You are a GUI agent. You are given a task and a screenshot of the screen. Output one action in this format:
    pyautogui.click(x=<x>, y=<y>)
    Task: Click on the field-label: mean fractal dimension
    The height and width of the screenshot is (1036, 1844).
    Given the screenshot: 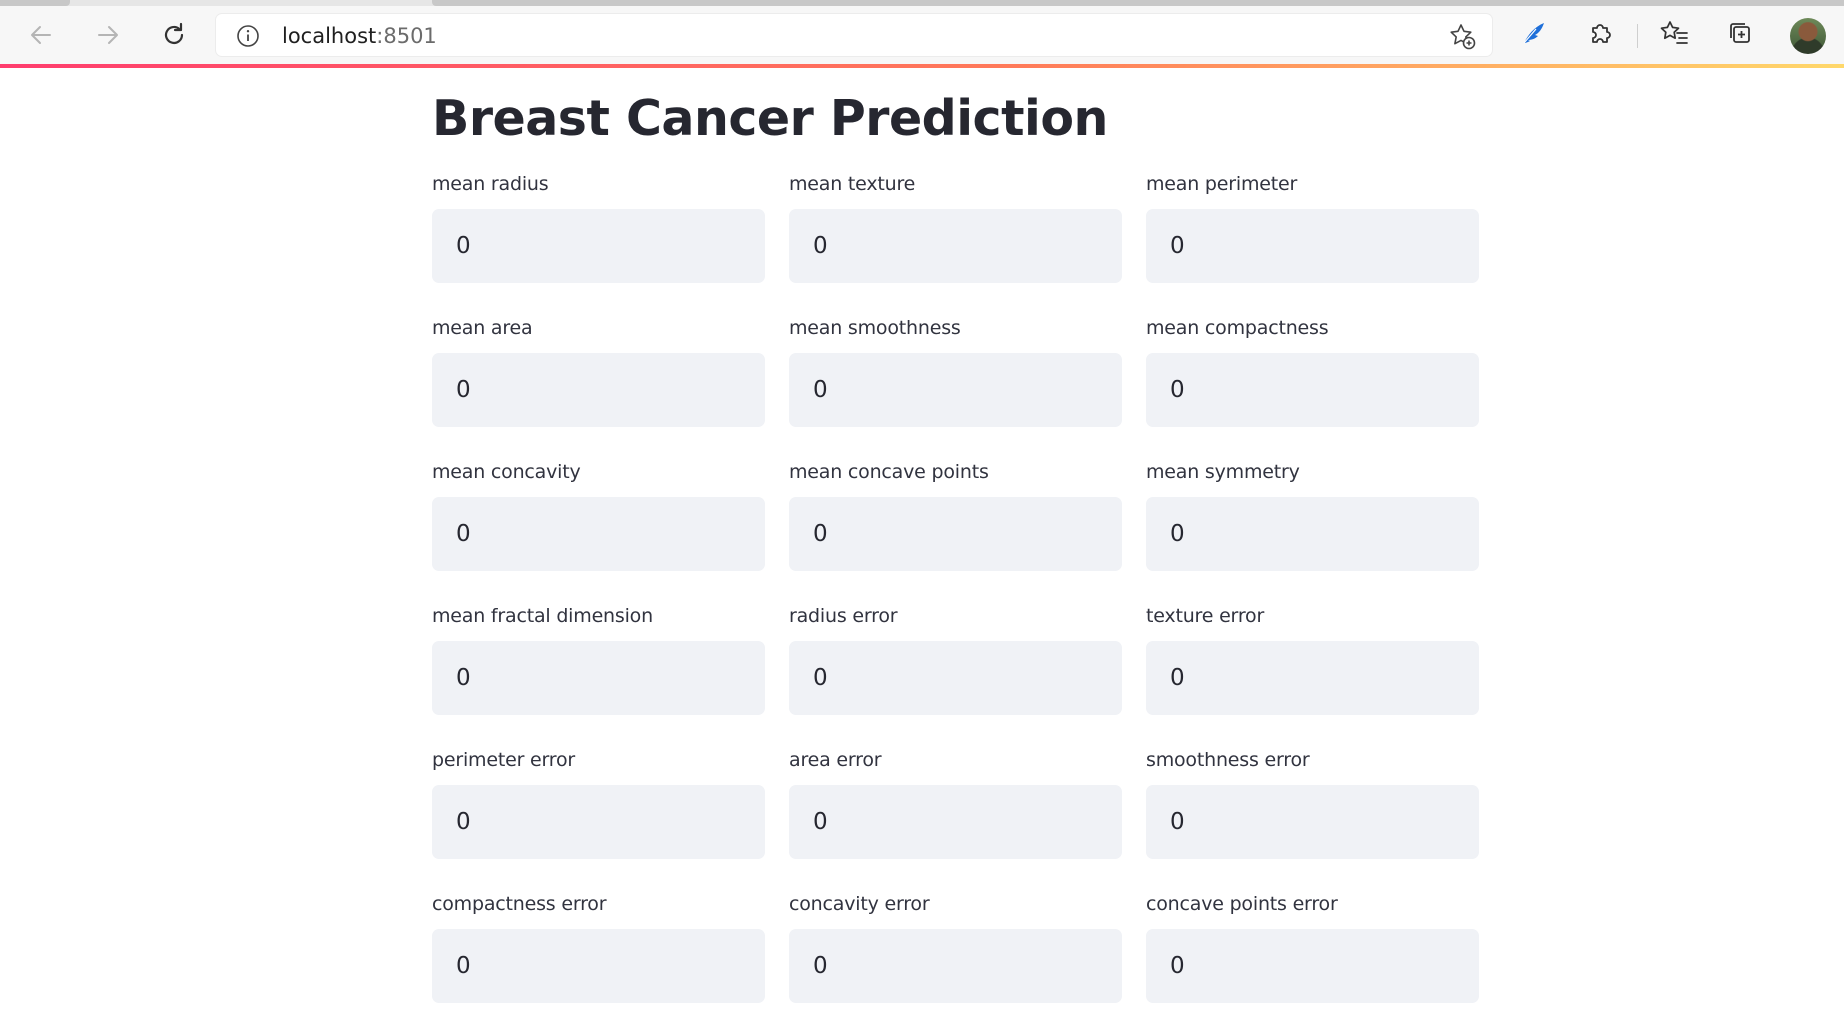 What is the action you would take?
    pyautogui.click(x=542, y=616)
    